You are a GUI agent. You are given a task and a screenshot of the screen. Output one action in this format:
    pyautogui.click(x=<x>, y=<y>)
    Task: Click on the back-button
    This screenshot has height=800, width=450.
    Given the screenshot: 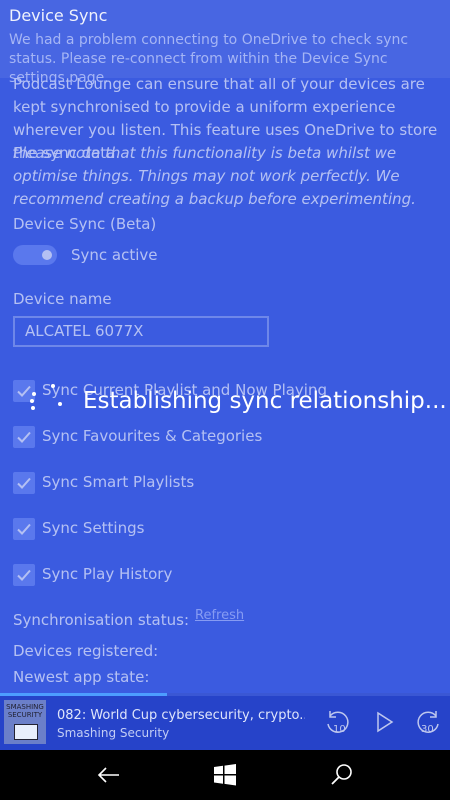 What is the action you would take?
    pyautogui.click(x=109, y=775)
    